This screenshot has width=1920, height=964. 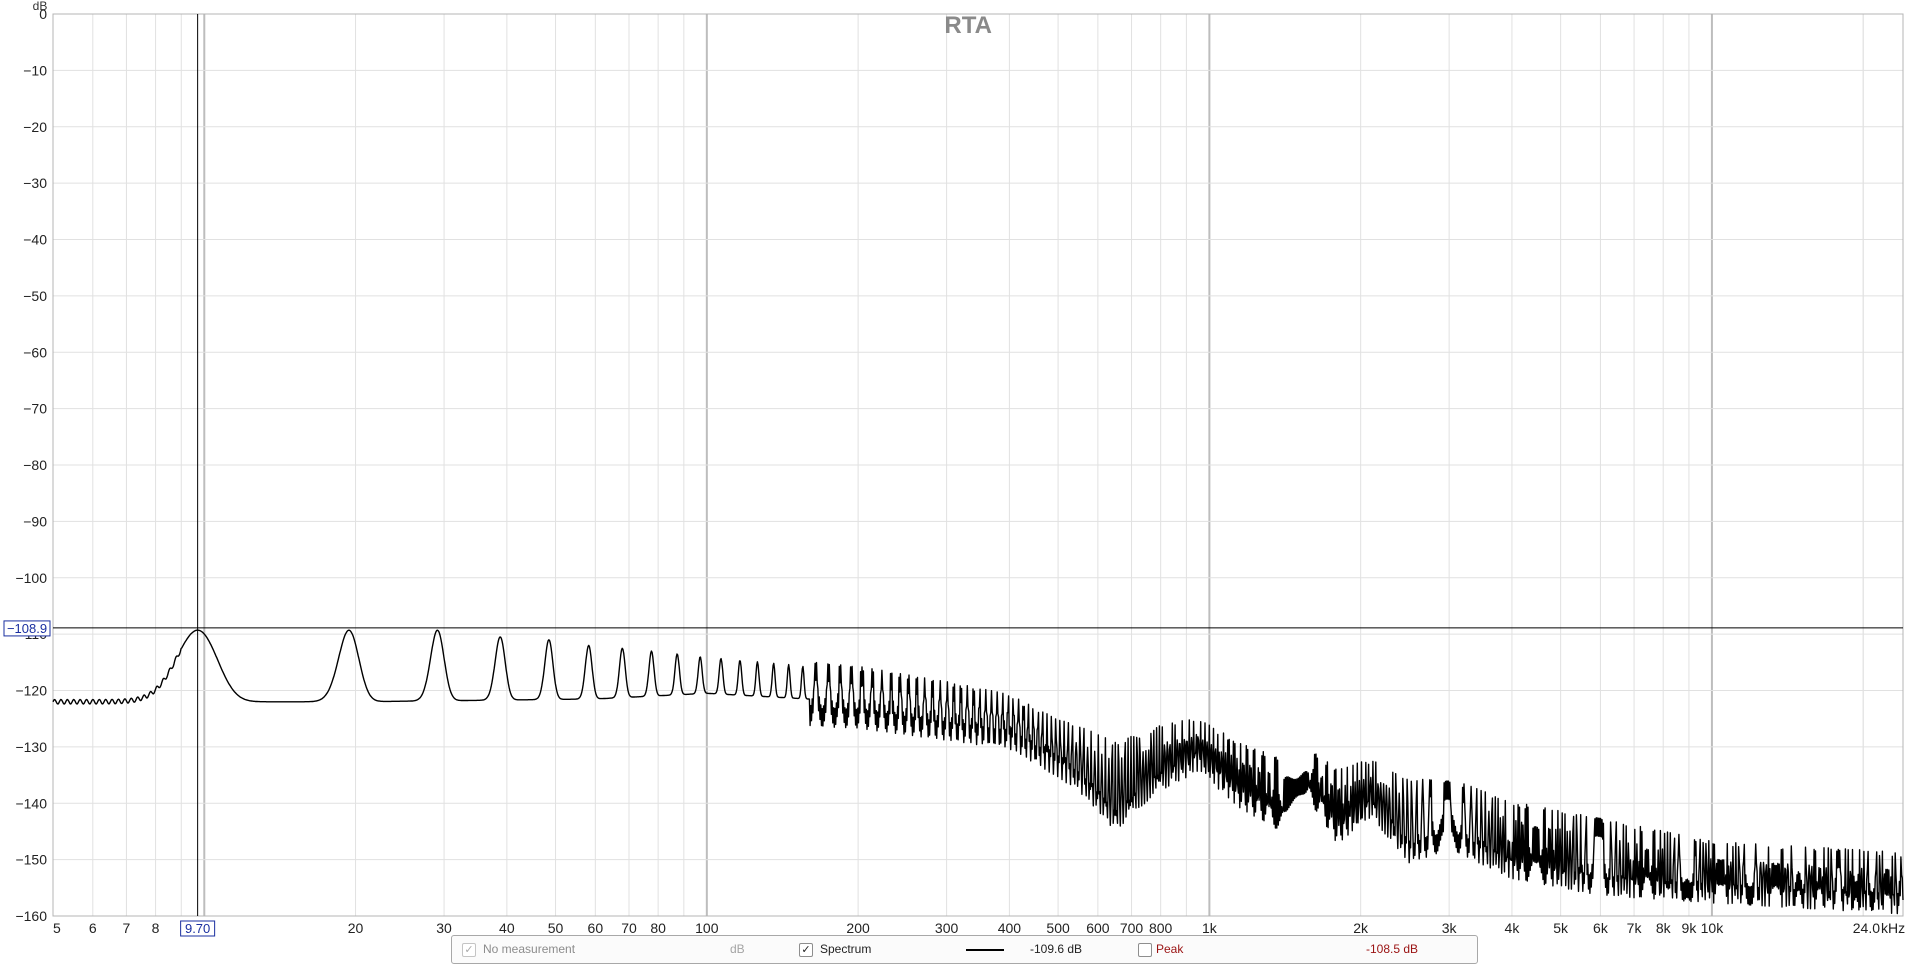 What do you see at coordinates (1058, 928) in the screenshot?
I see `x-tick-label: 500` at bounding box center [1058, 928].